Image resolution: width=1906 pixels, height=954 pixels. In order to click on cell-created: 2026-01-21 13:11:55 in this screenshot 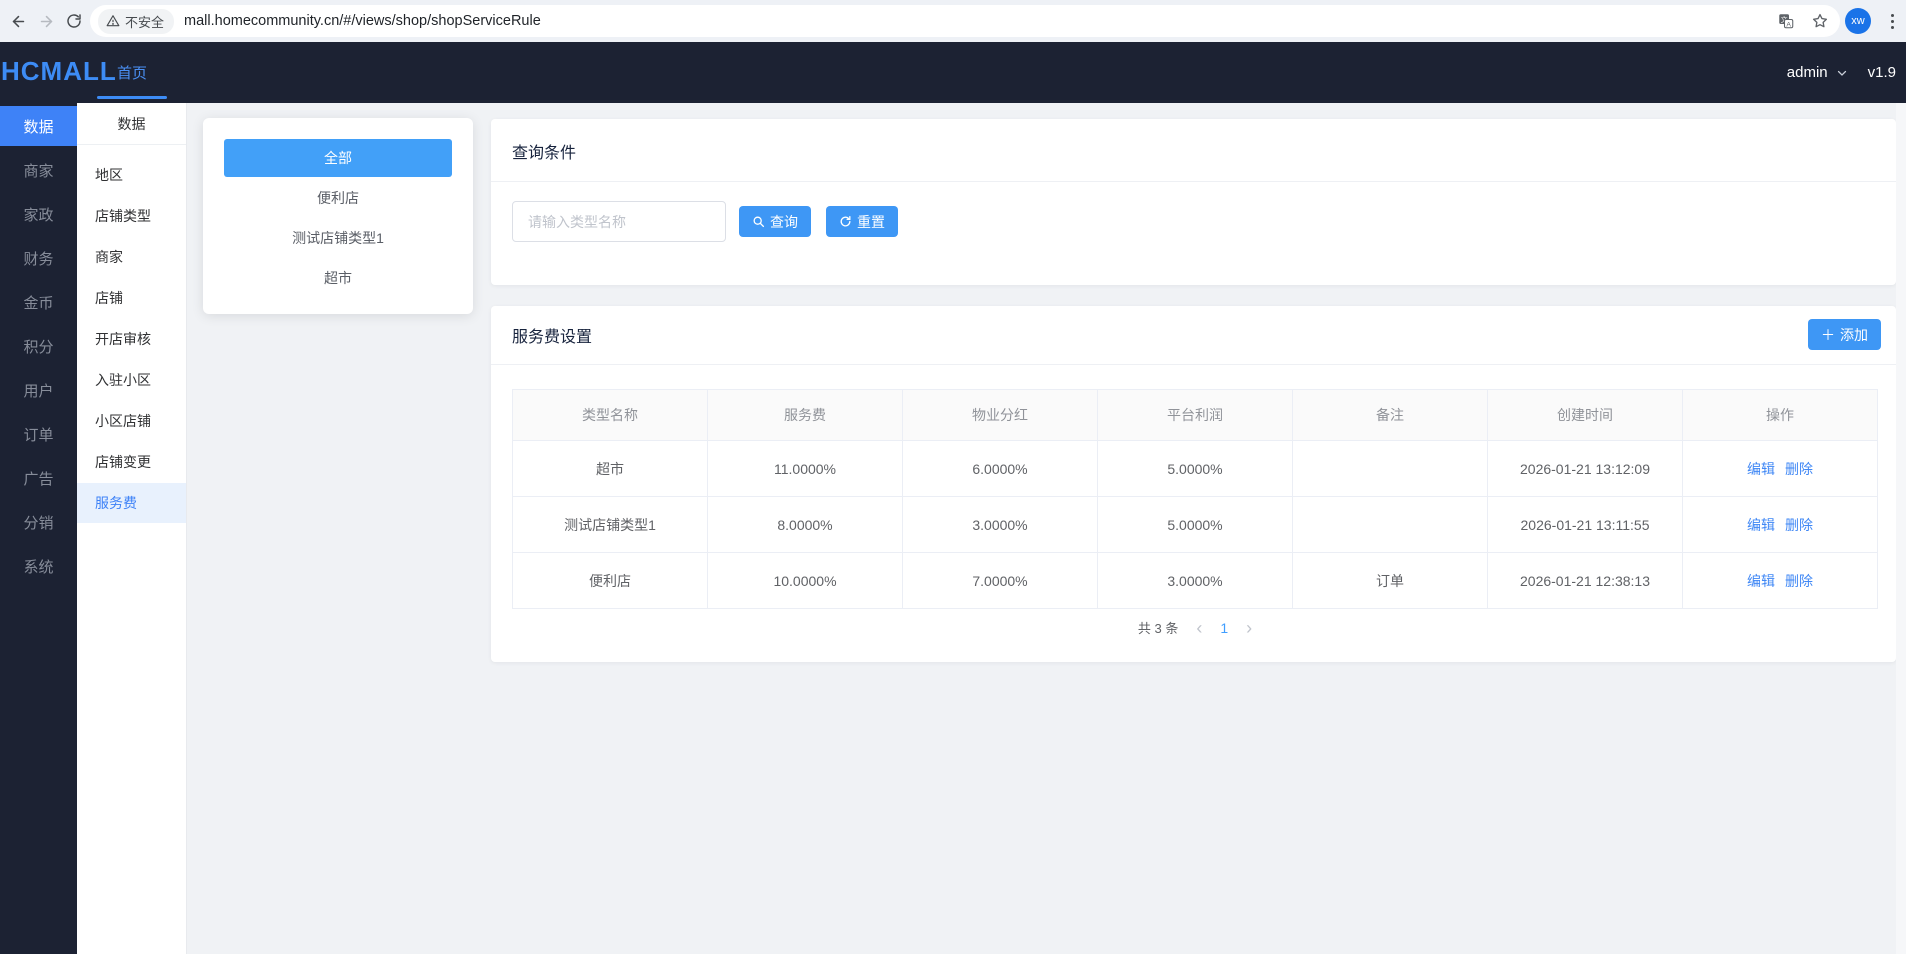, I will do `click(1585, 524)`.